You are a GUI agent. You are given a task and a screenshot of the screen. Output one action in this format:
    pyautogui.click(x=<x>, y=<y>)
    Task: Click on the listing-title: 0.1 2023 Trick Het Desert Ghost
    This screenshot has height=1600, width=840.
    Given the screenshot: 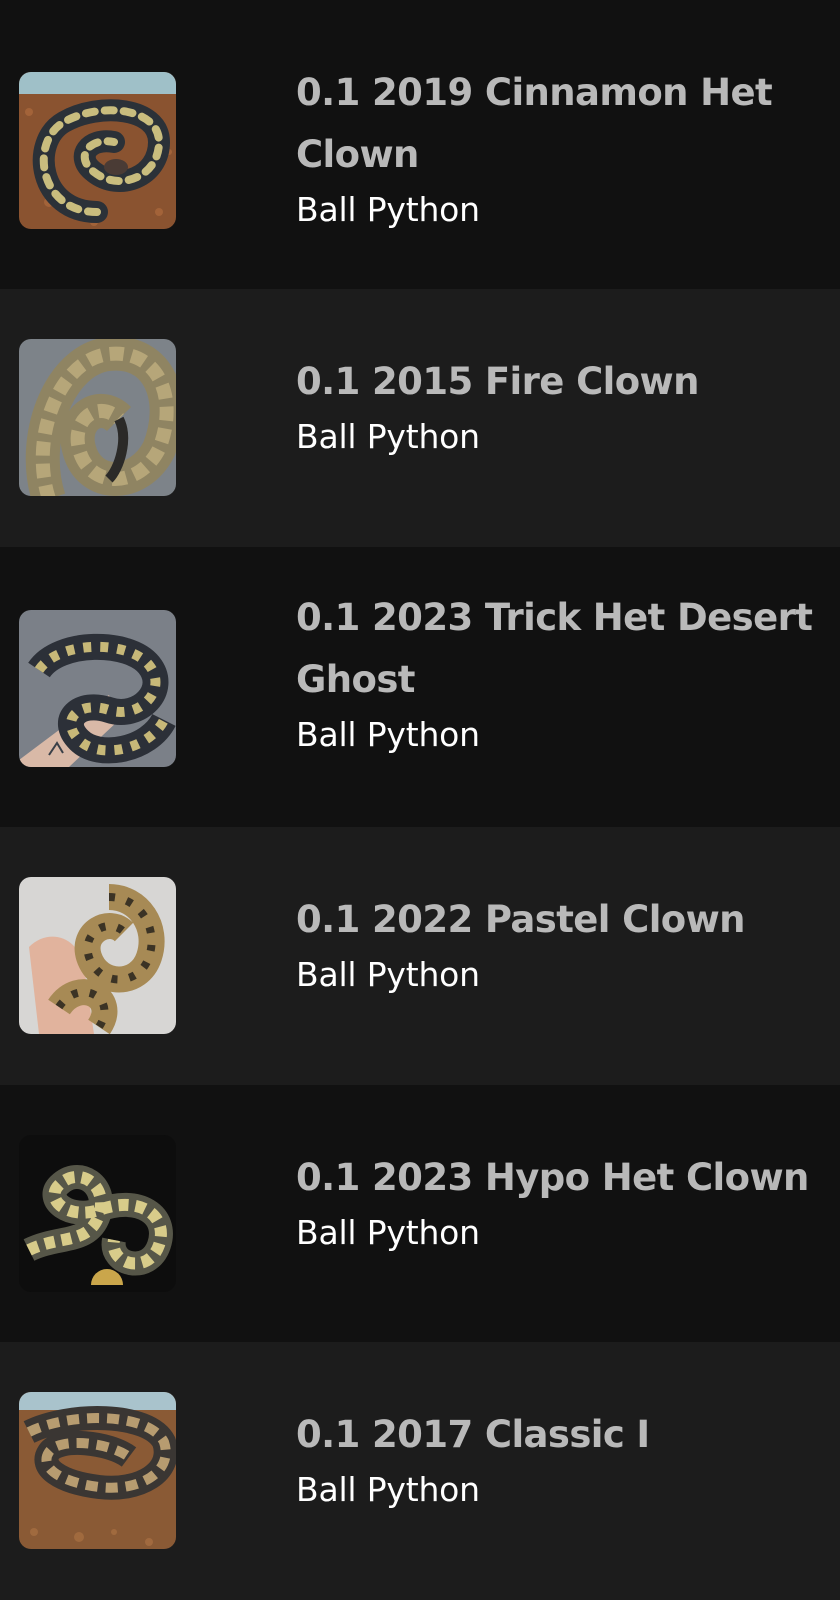 What is the action you would take?
    pyautogui.click(x=554, y=648)
    